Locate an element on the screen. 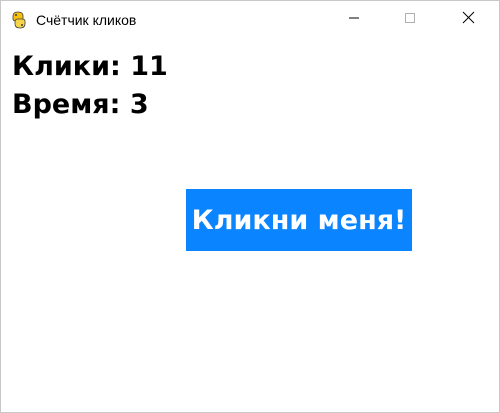 The image size is (500, 413). maximize-icon is located at coordinates (410, 20).